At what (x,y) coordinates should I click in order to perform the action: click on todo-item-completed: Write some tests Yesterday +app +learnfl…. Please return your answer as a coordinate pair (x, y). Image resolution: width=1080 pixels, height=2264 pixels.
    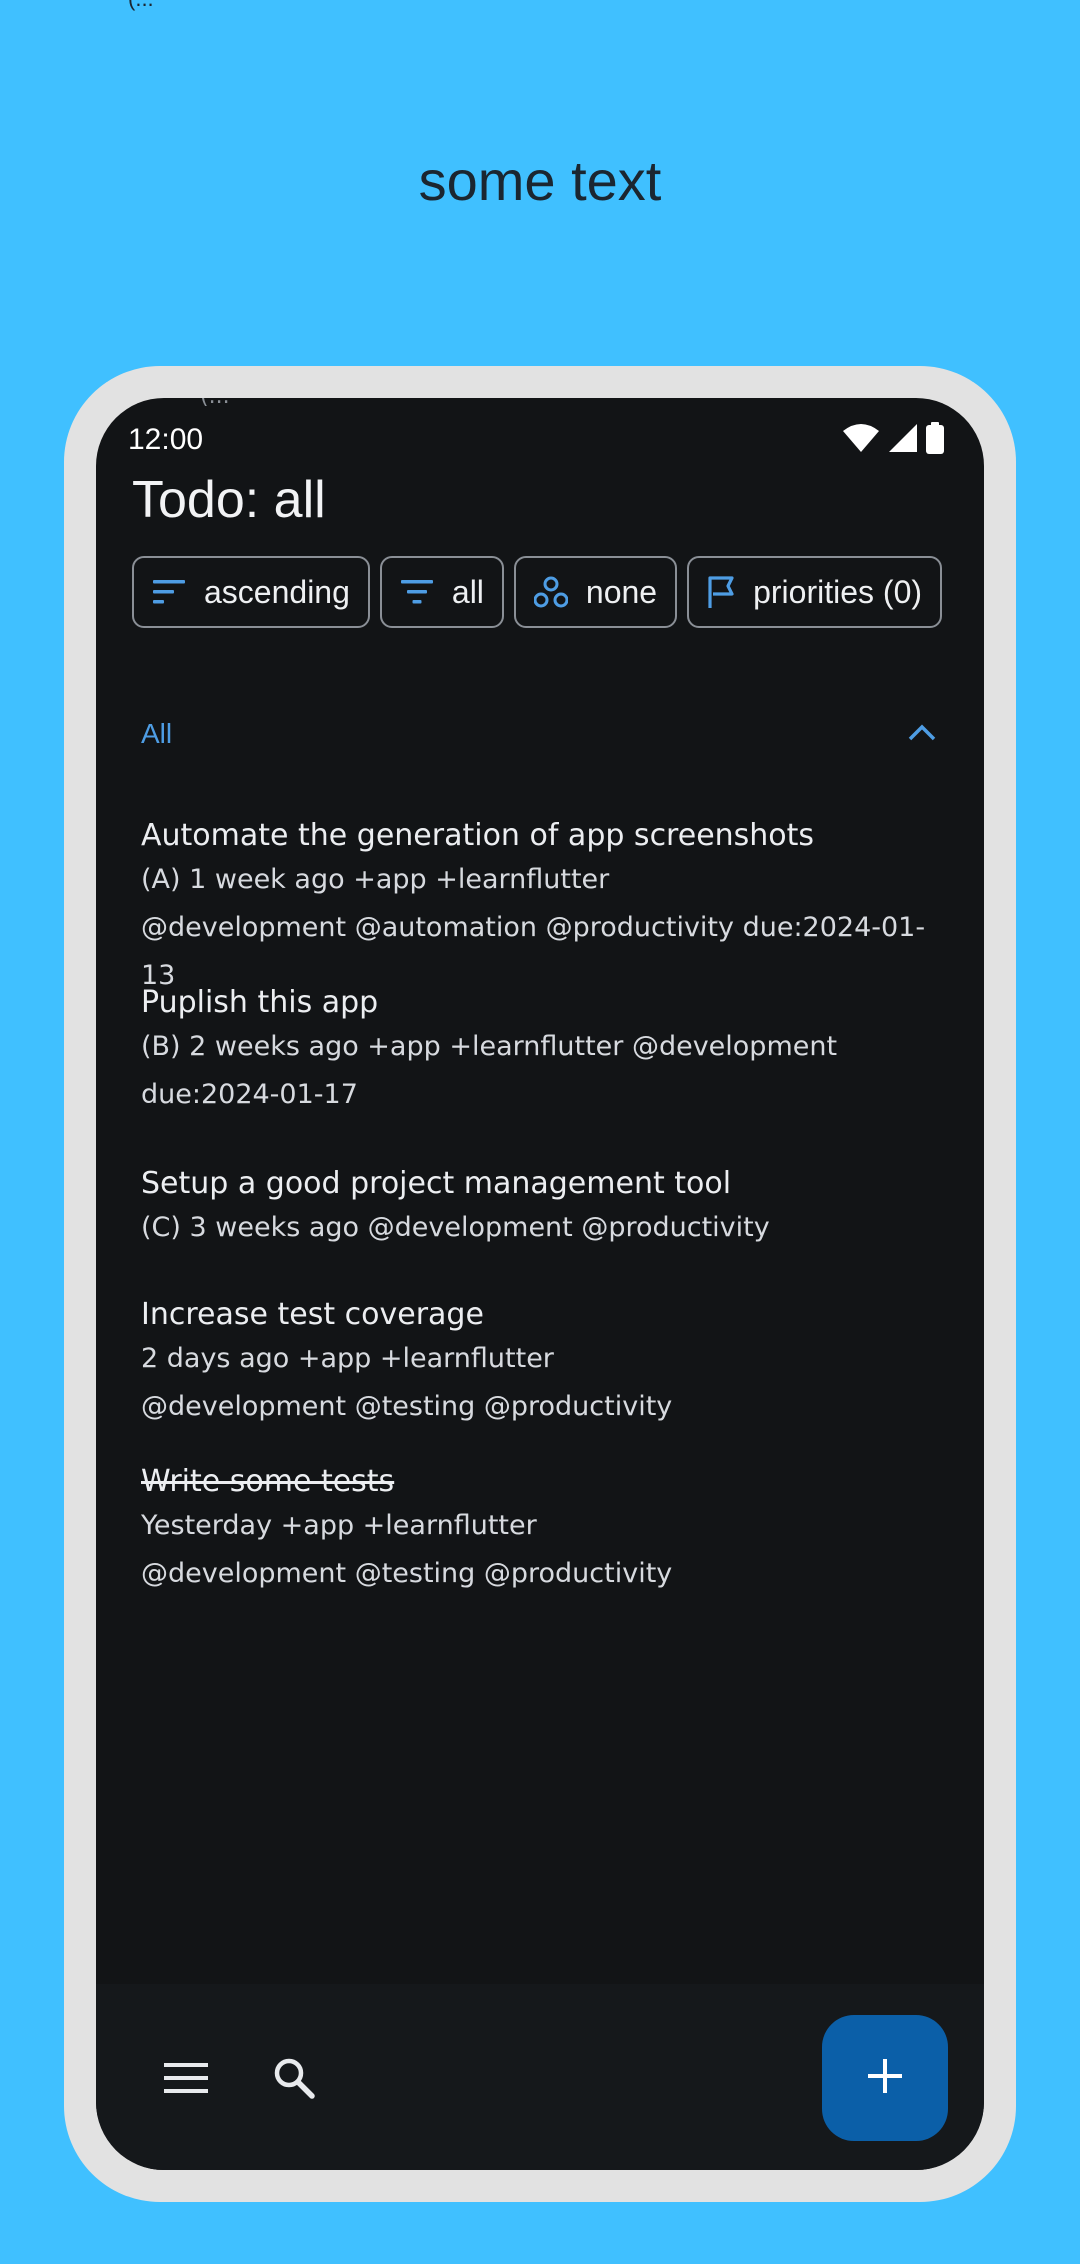
    Looking at the image, I should click on (542, 1530).